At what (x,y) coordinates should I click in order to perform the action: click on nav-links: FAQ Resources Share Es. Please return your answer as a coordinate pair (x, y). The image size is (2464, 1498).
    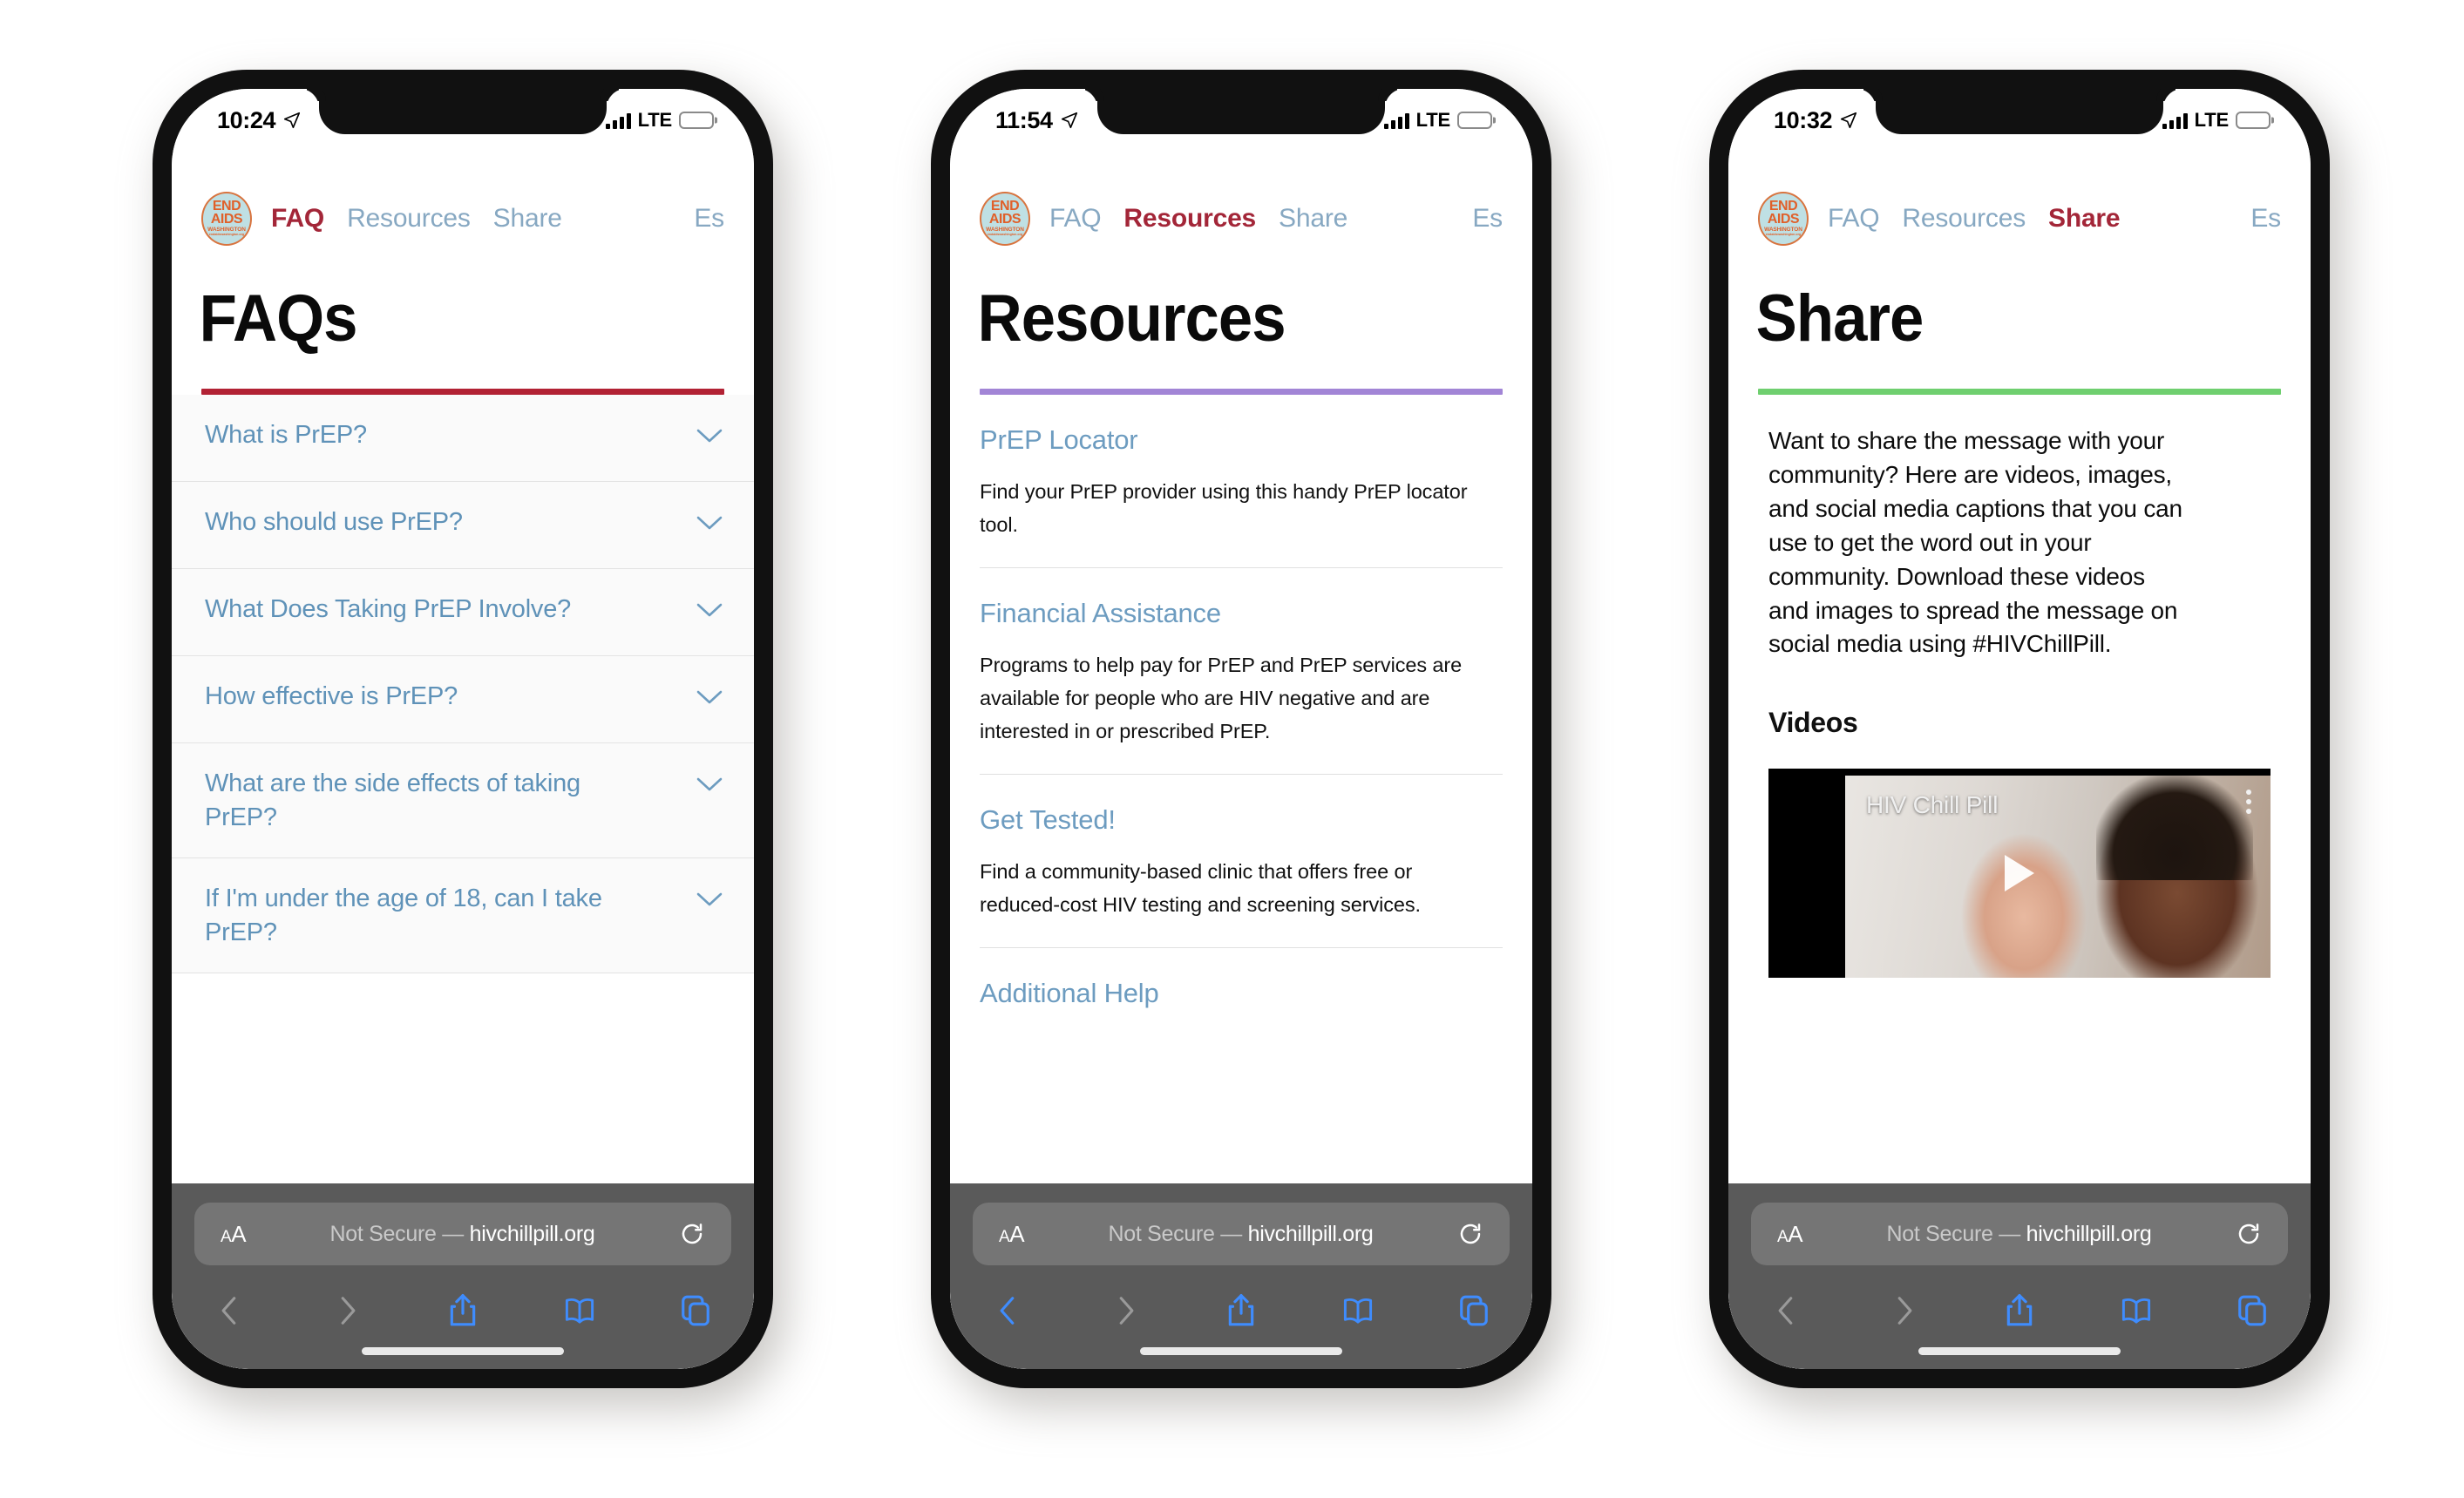
    Looking at the image, I should click on (1276, 219).